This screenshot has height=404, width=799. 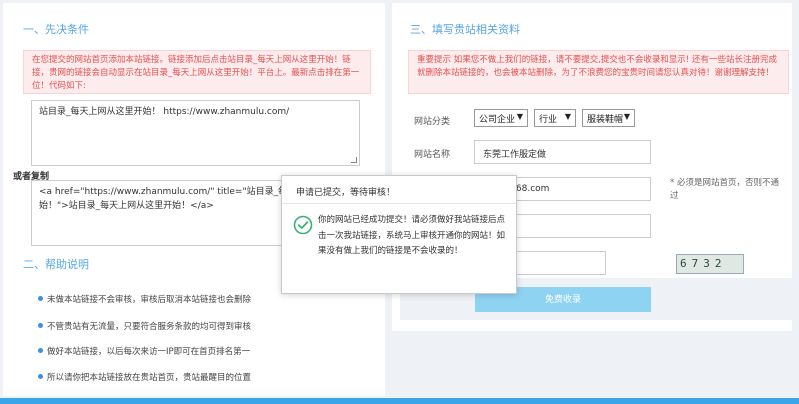 What do you see at coordinates (56, 29) in the screenshot?
I see `section1-title: 一、先决条件` at bounding box center [56, 29].